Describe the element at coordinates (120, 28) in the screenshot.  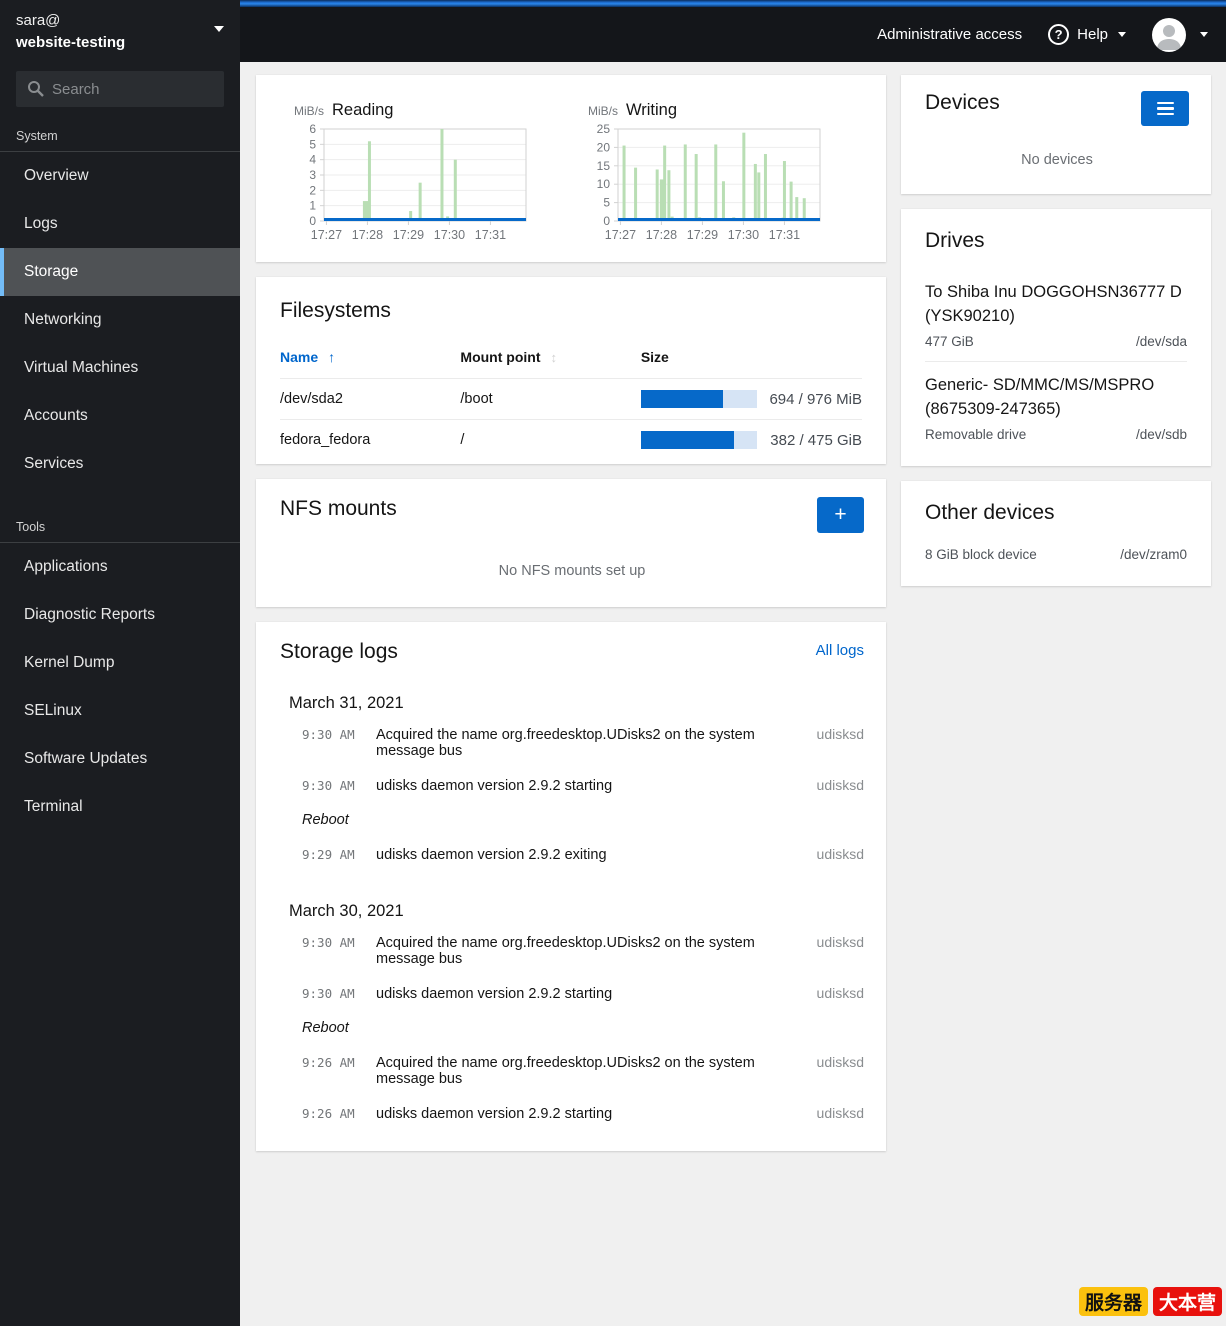
I see `host-switcher: sara@ website-testing` at that location.